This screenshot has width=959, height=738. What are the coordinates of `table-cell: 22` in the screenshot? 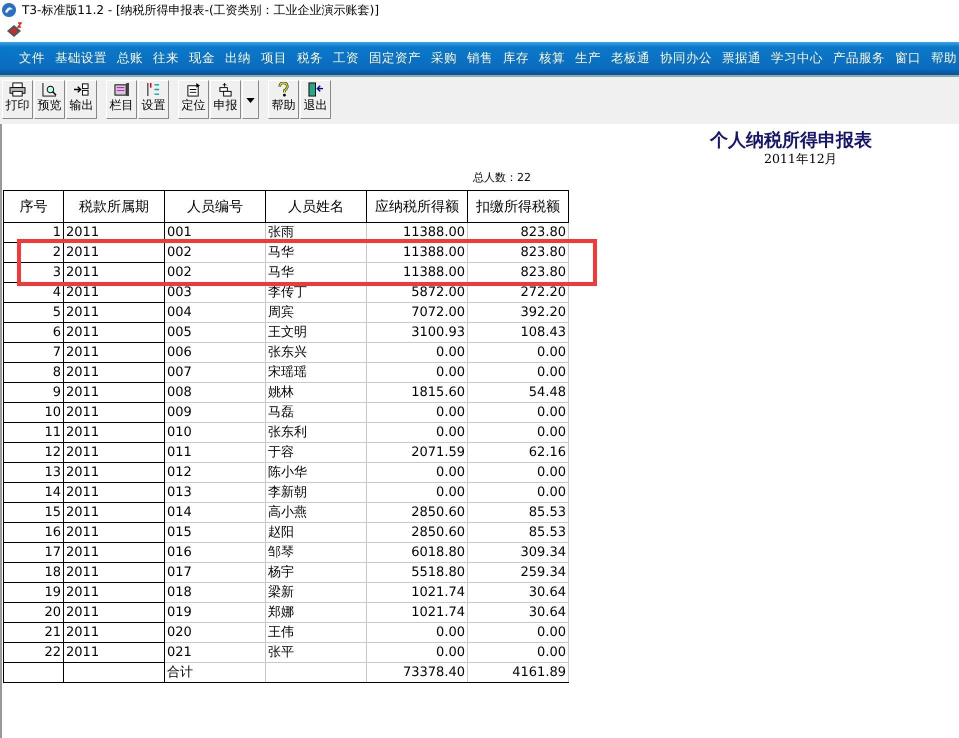 It's located at (34, 652).